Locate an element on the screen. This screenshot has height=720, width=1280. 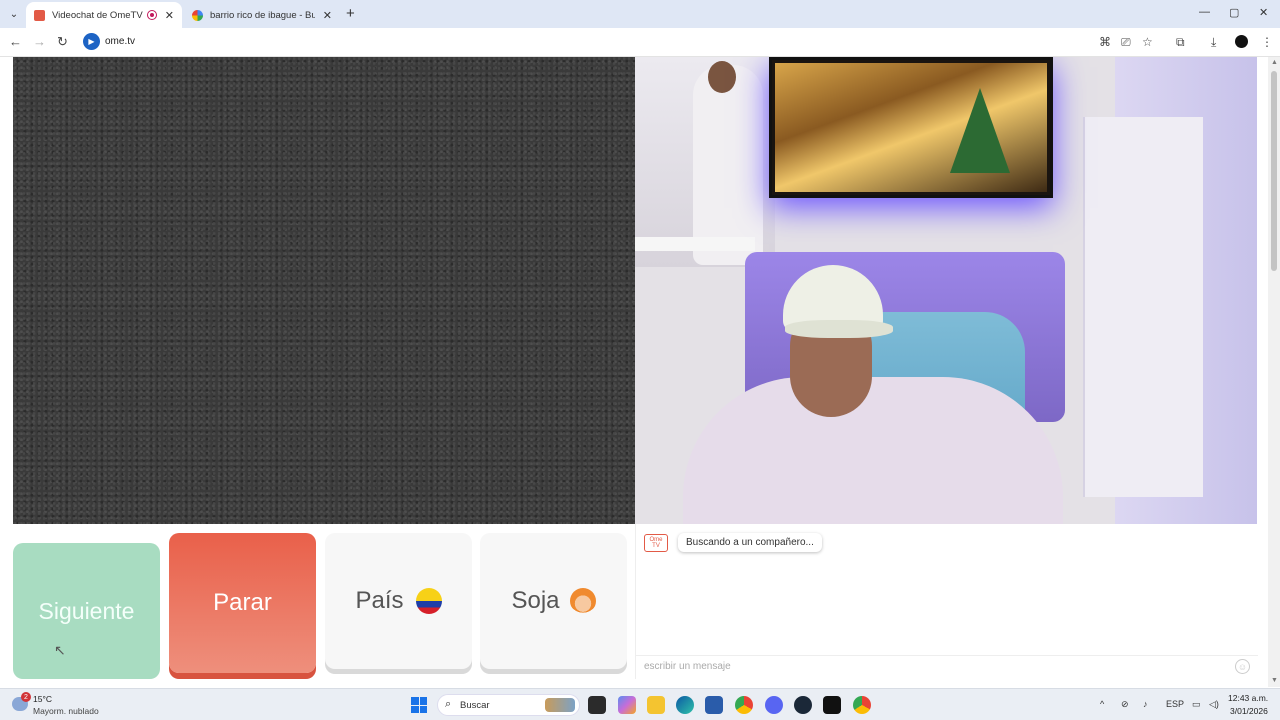
network-off-icon: ⊘ is located at coordinates (1125, 704).